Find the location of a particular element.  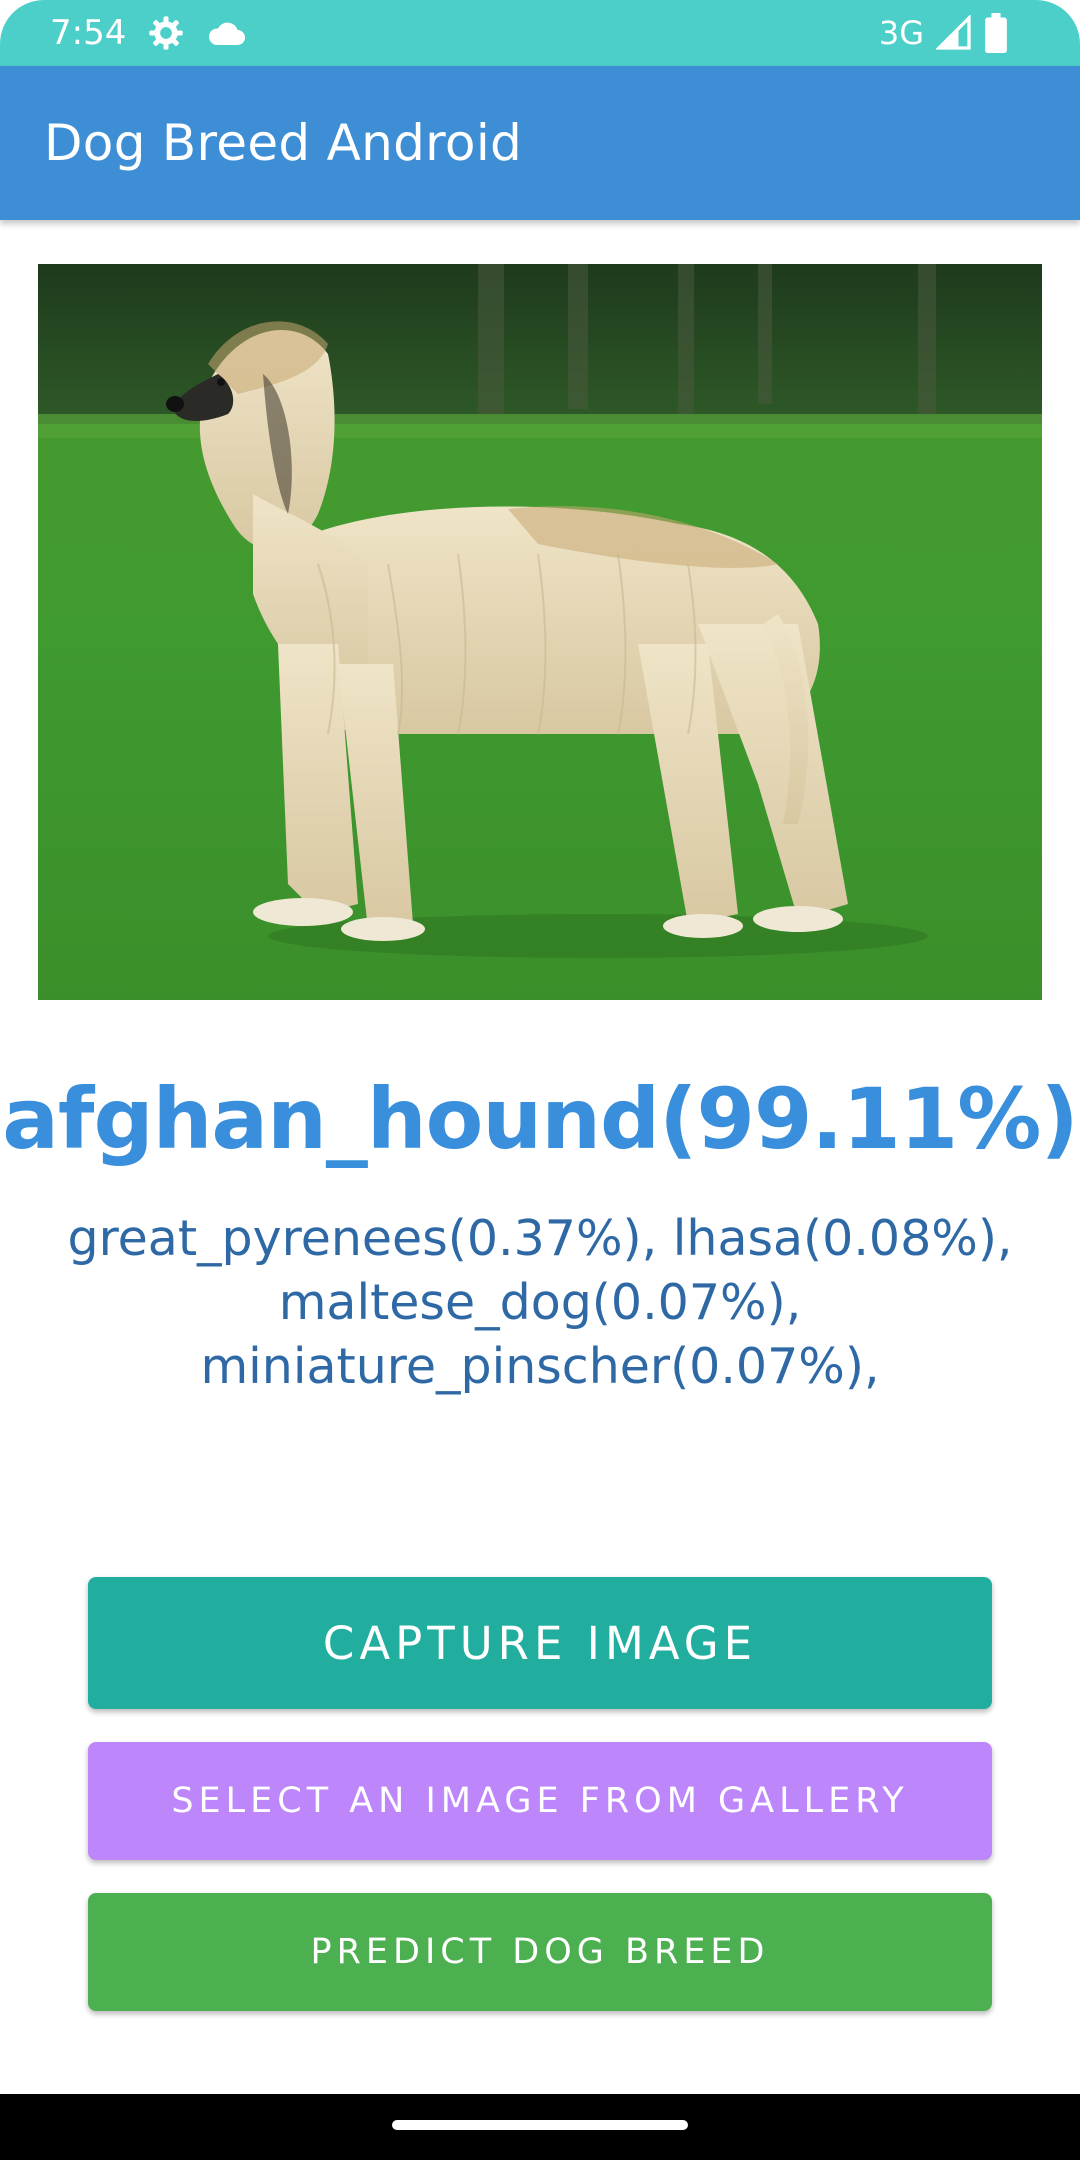

status-time: 7:54 is located at coordinates (88, 33).